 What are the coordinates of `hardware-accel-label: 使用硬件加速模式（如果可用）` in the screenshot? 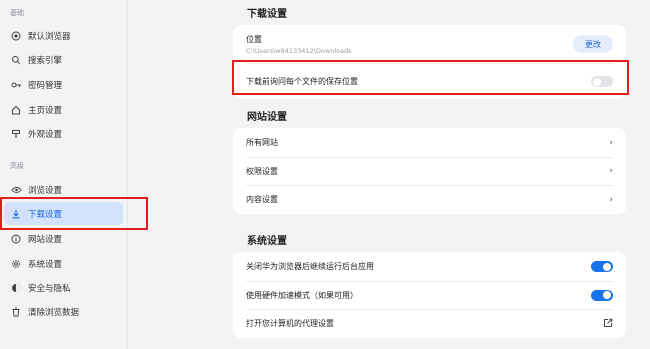 It's located at (302, 295).